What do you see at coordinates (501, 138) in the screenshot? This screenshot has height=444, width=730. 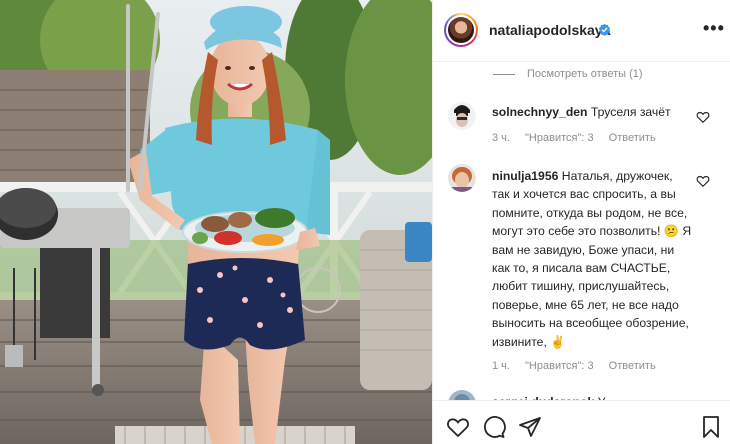 I see `comment-time: 3 ч.` at bounding box center [501, 138].